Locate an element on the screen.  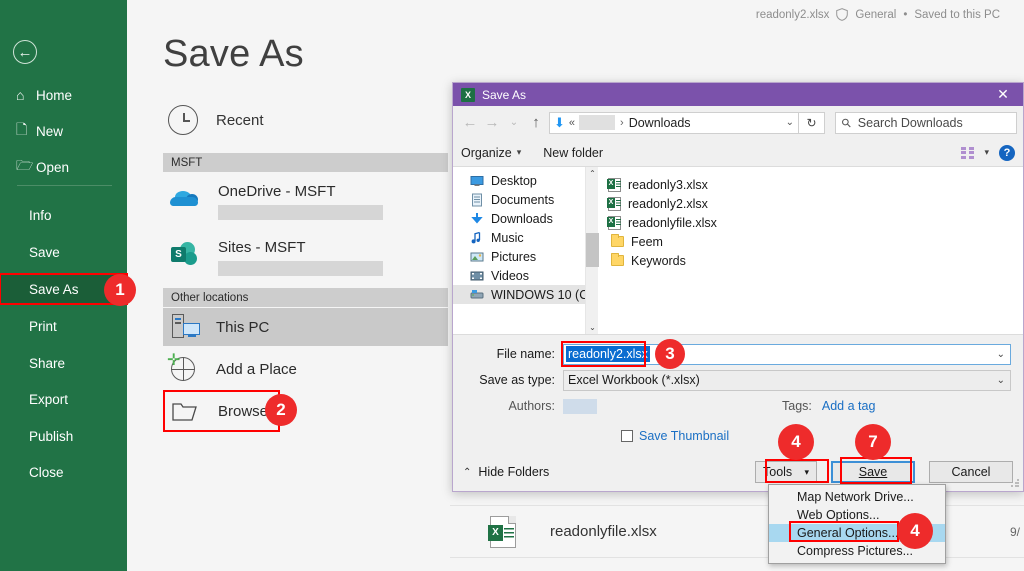
new-document-icon: 🗋 is located at coordinates (22, 129).